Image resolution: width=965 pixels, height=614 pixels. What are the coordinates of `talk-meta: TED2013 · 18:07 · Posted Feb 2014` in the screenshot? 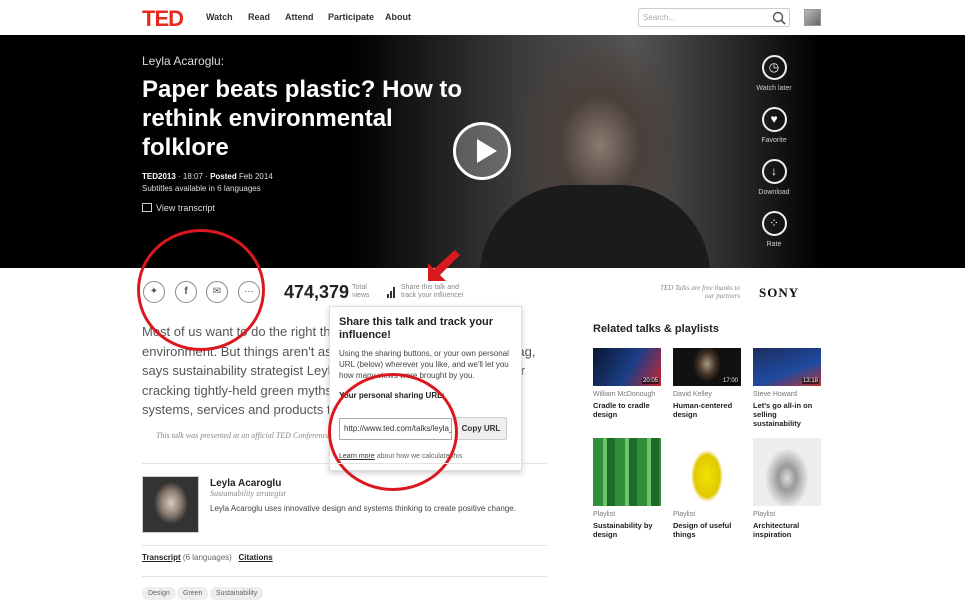 It's located at (207, 176).